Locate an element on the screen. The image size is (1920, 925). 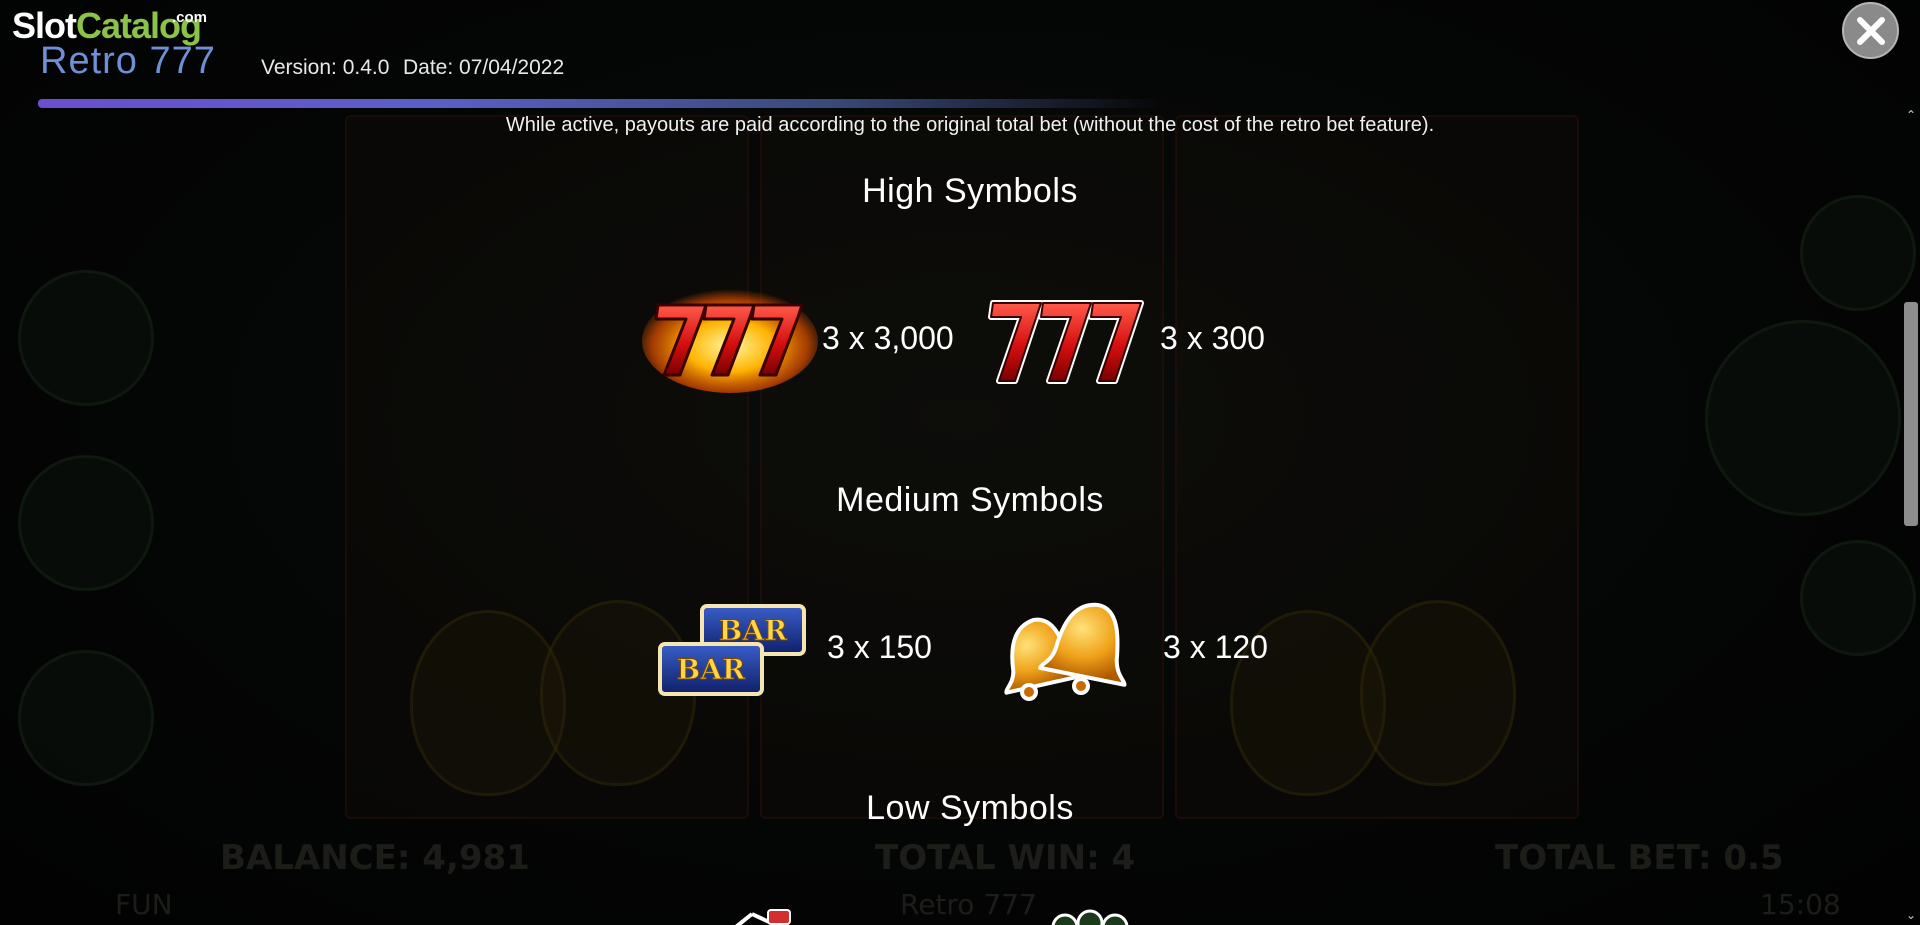
bells-icon is located at coordinates (1068, 650).